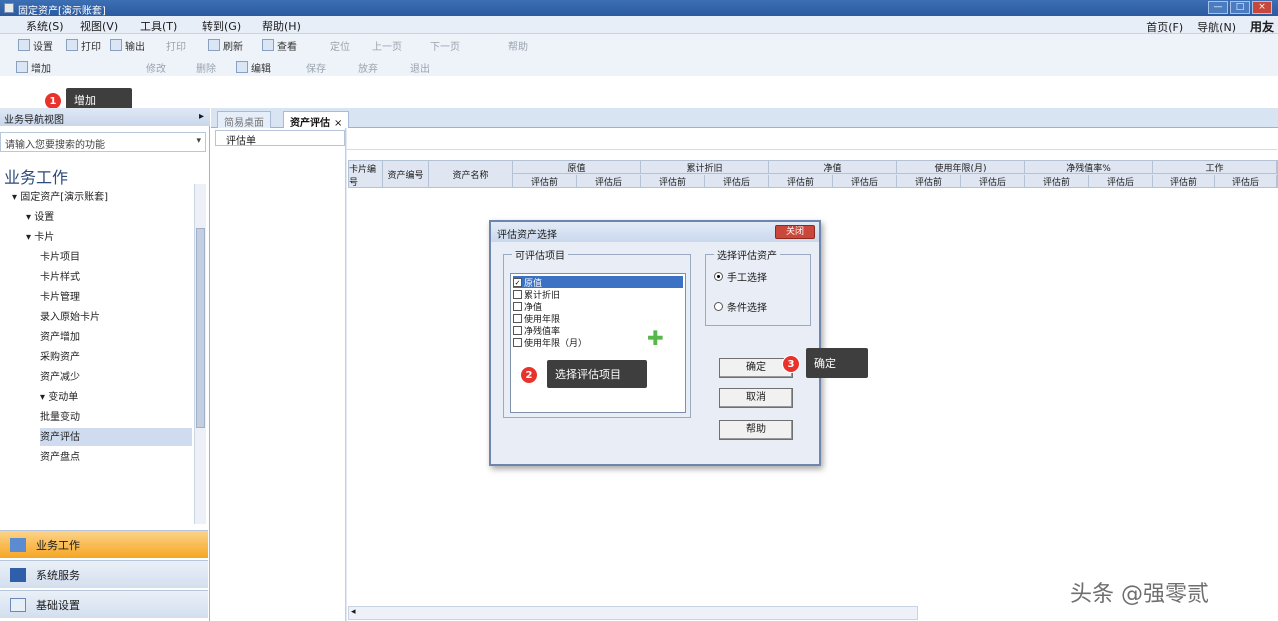  Describe the element at coordinates (83, 45) in the screenshot. I see `print-button: 打印` at that location.